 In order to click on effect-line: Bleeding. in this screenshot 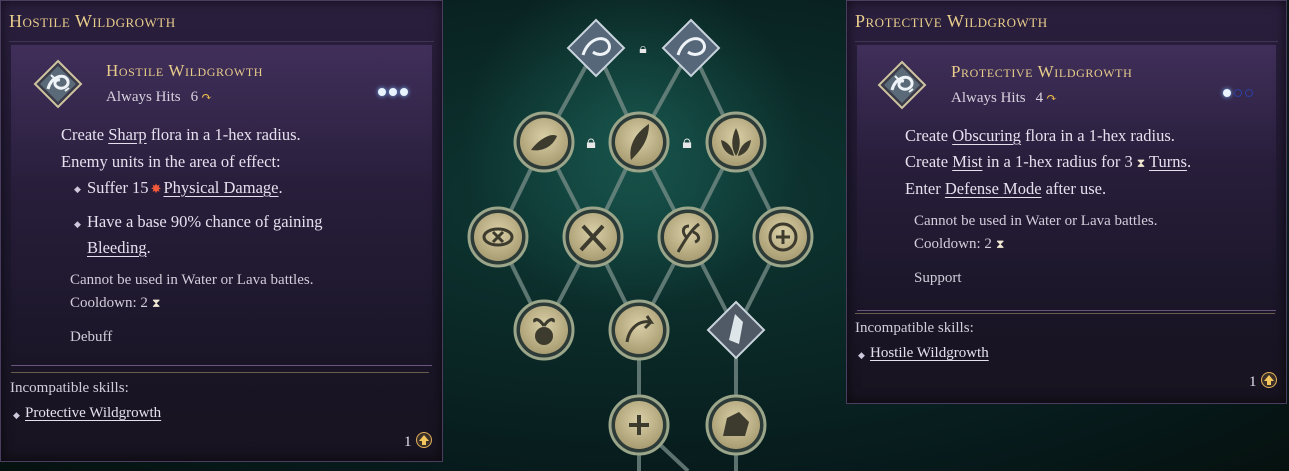, I will do `click(119, 247)`.